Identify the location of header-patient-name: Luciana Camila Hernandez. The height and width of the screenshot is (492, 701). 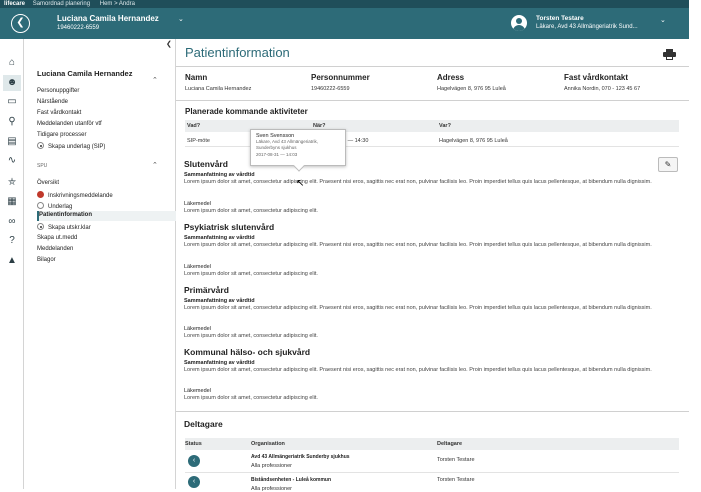
(108, 18).